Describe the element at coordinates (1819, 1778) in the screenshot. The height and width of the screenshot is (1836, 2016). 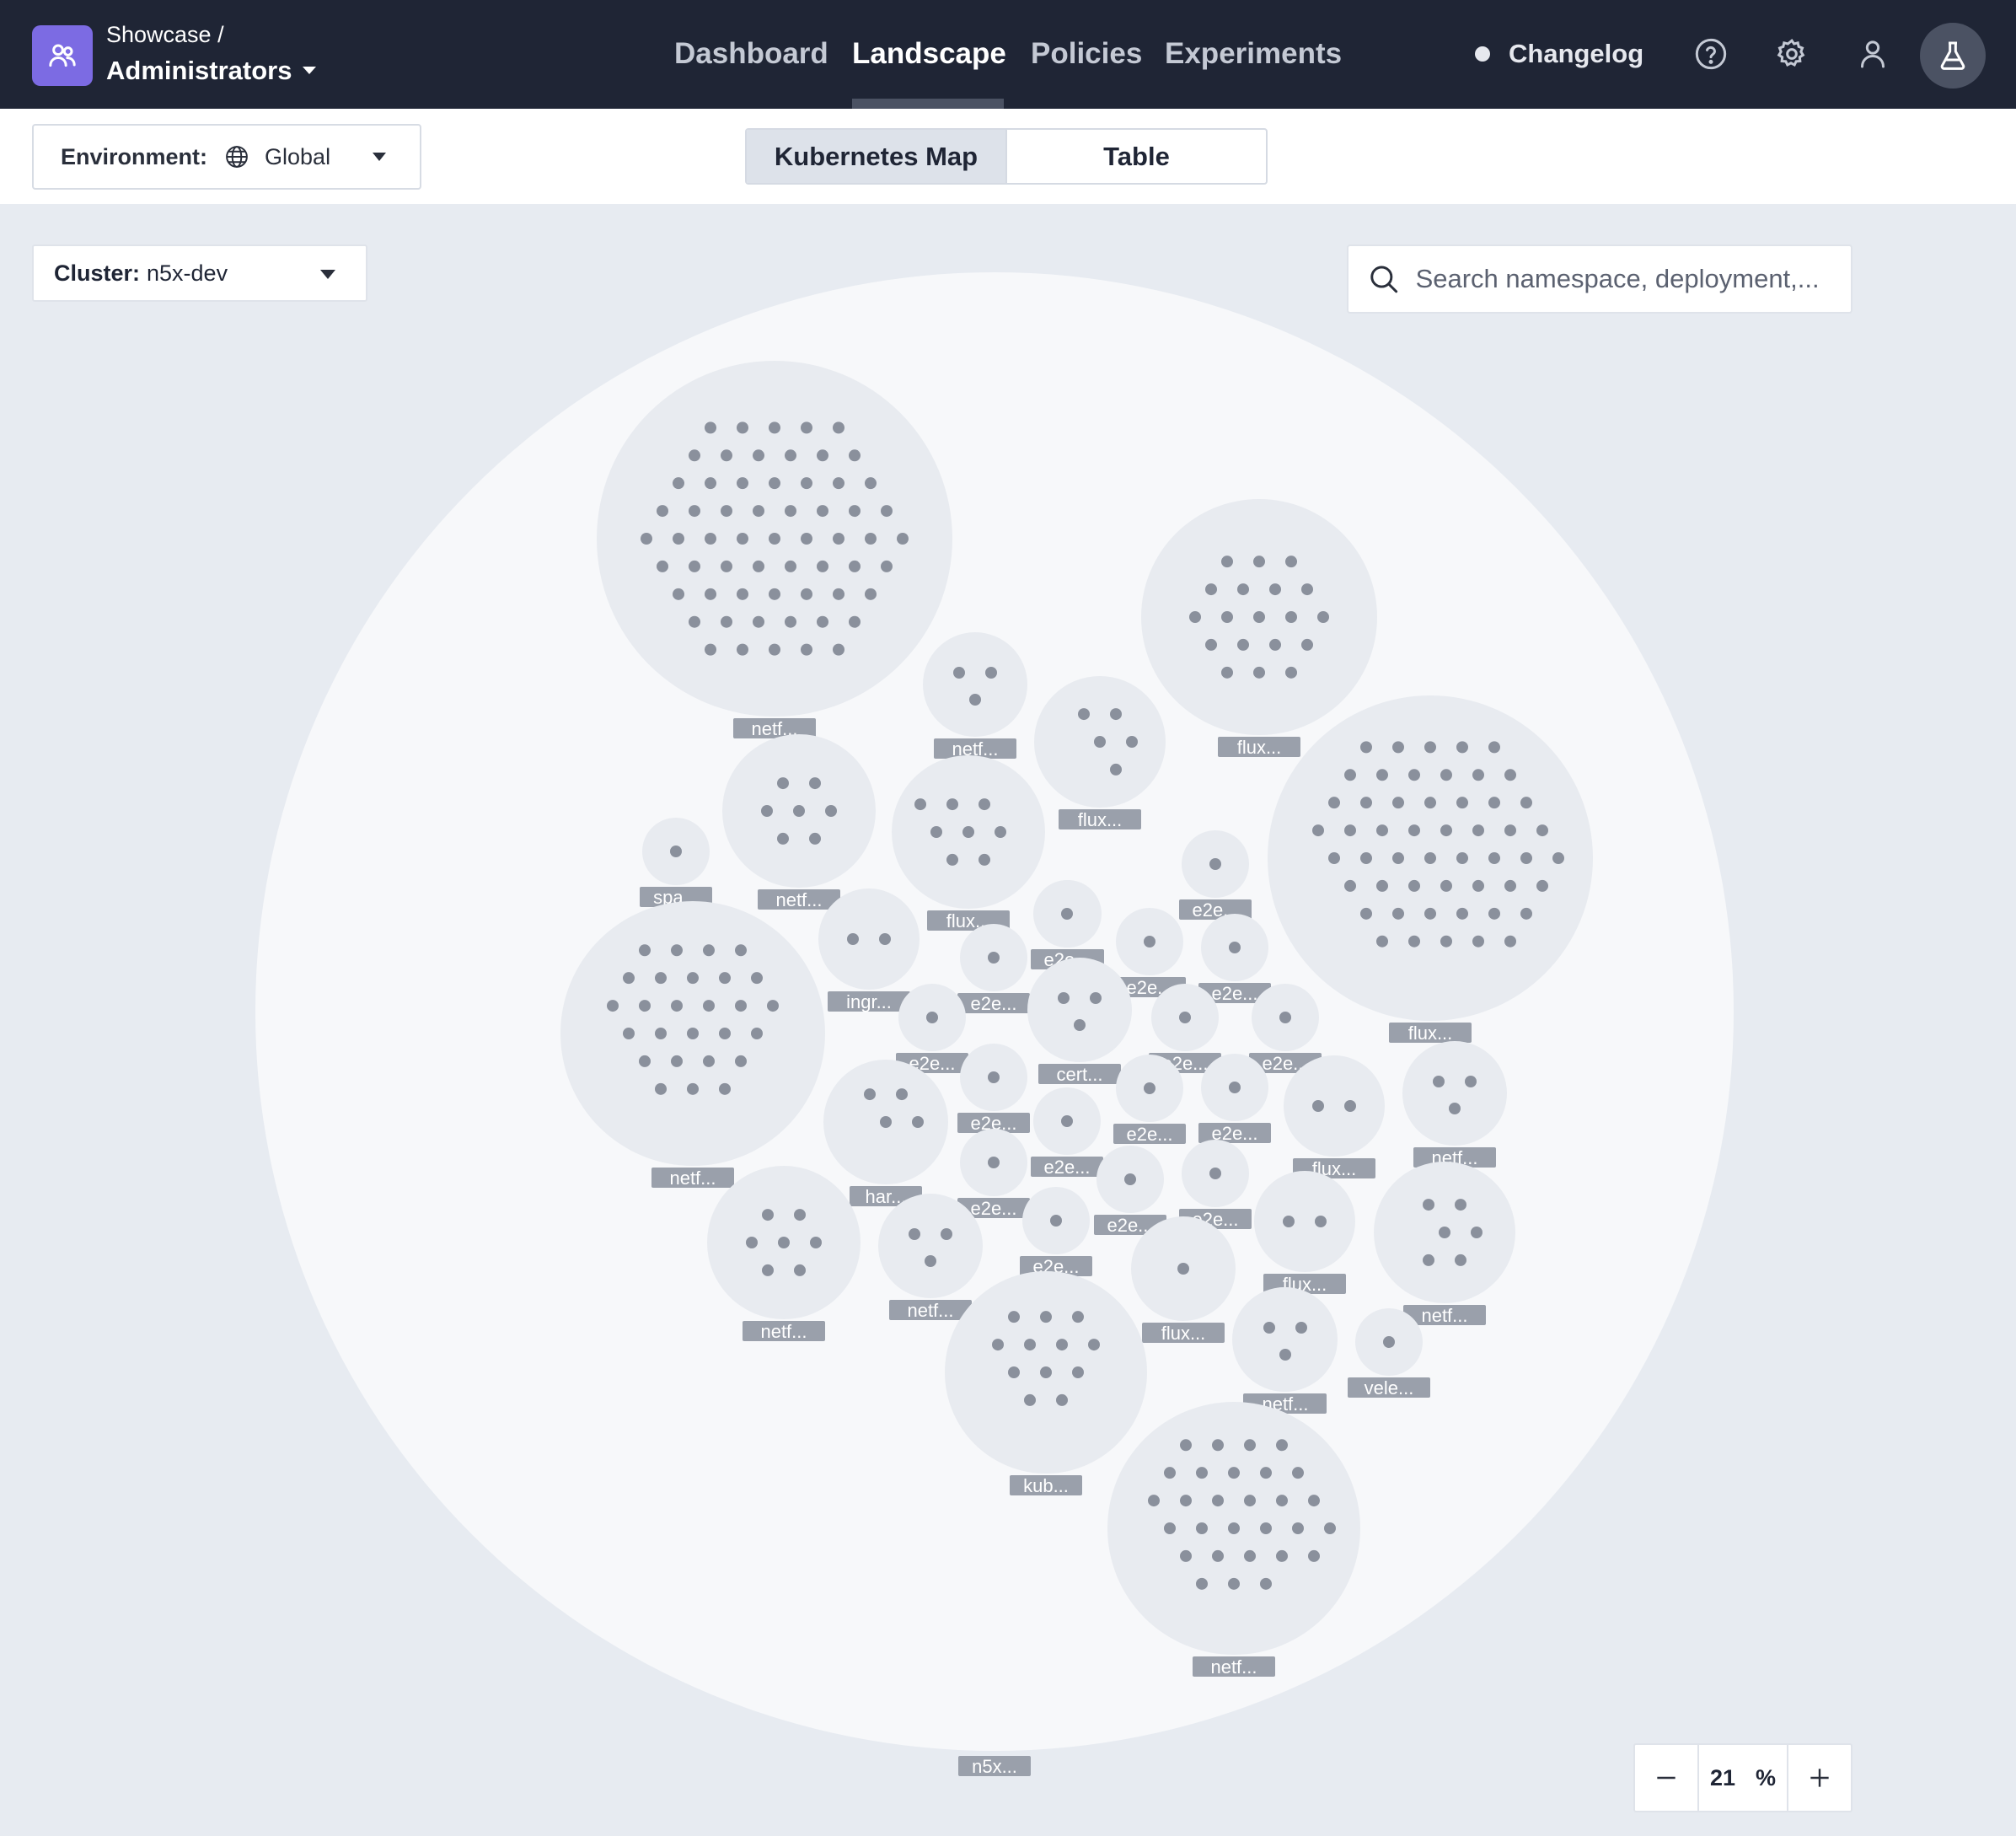
I see `zoom-in-button` at that location.